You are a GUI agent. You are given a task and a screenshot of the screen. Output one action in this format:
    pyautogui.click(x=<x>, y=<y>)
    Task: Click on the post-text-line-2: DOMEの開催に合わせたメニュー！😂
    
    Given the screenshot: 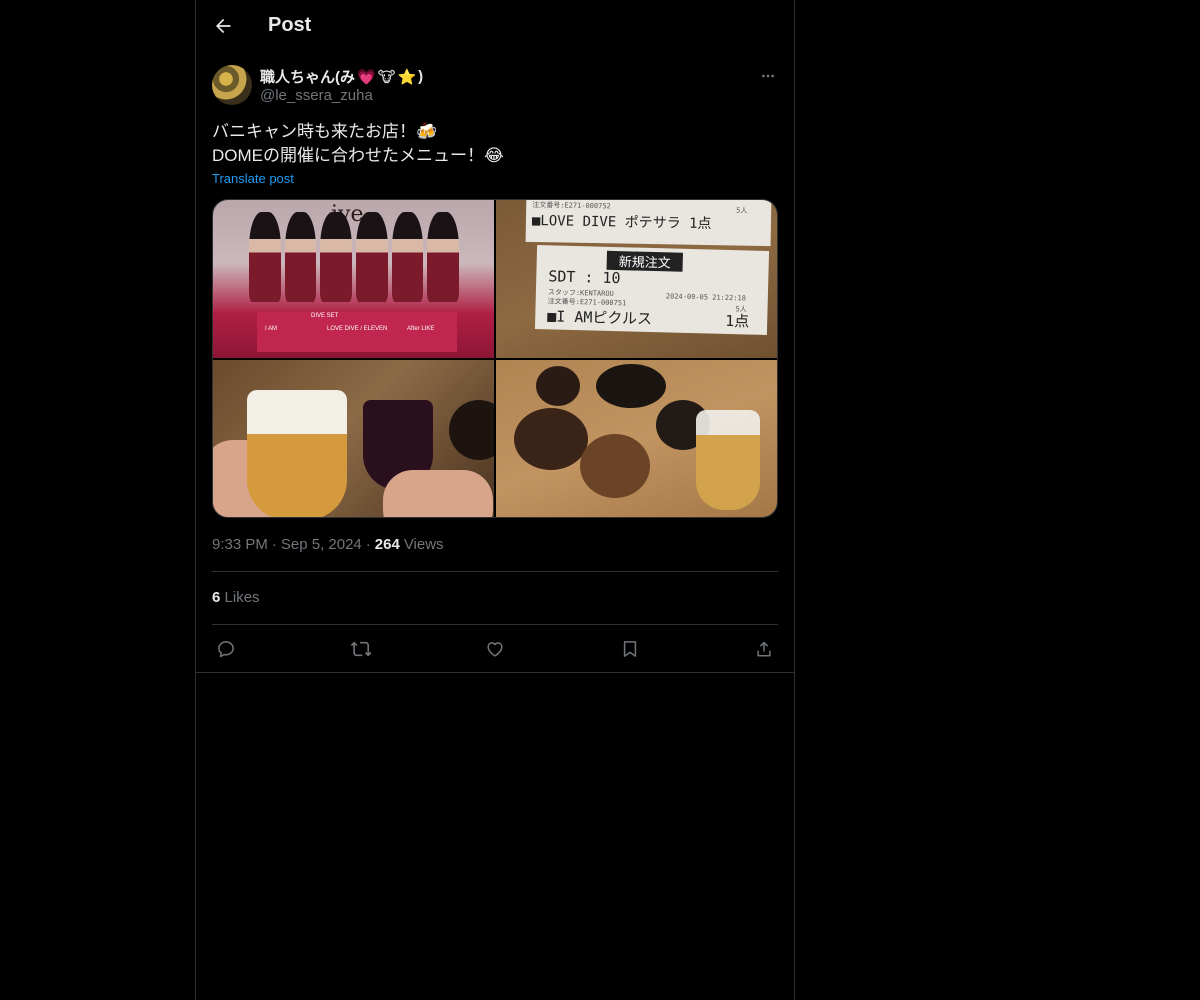 What is the action you would take?
    pyautogui.click(x=358, y=156)
    